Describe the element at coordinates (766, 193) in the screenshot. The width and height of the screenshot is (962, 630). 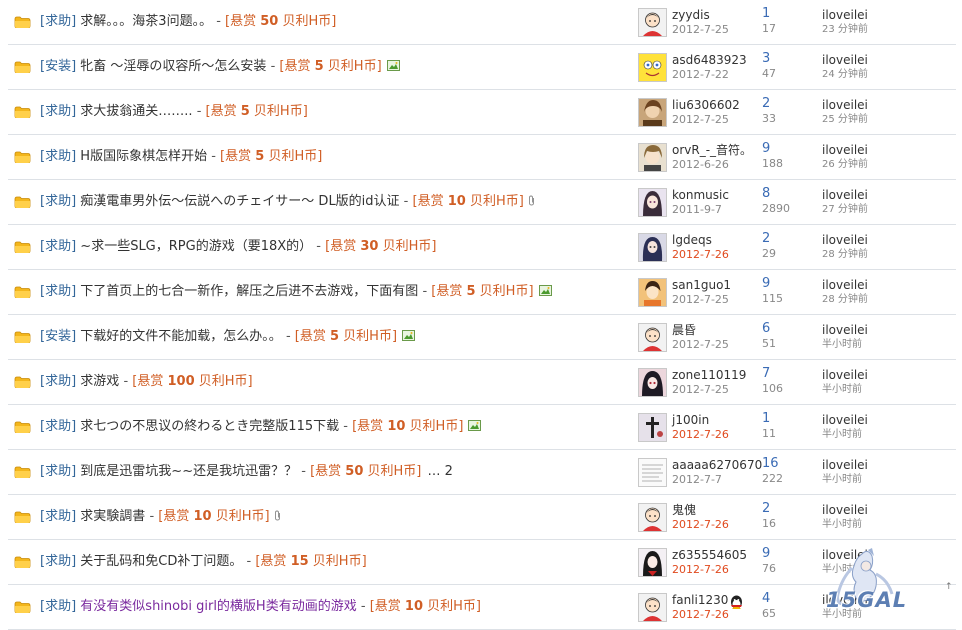
I see `reply-count: 8` at that location.